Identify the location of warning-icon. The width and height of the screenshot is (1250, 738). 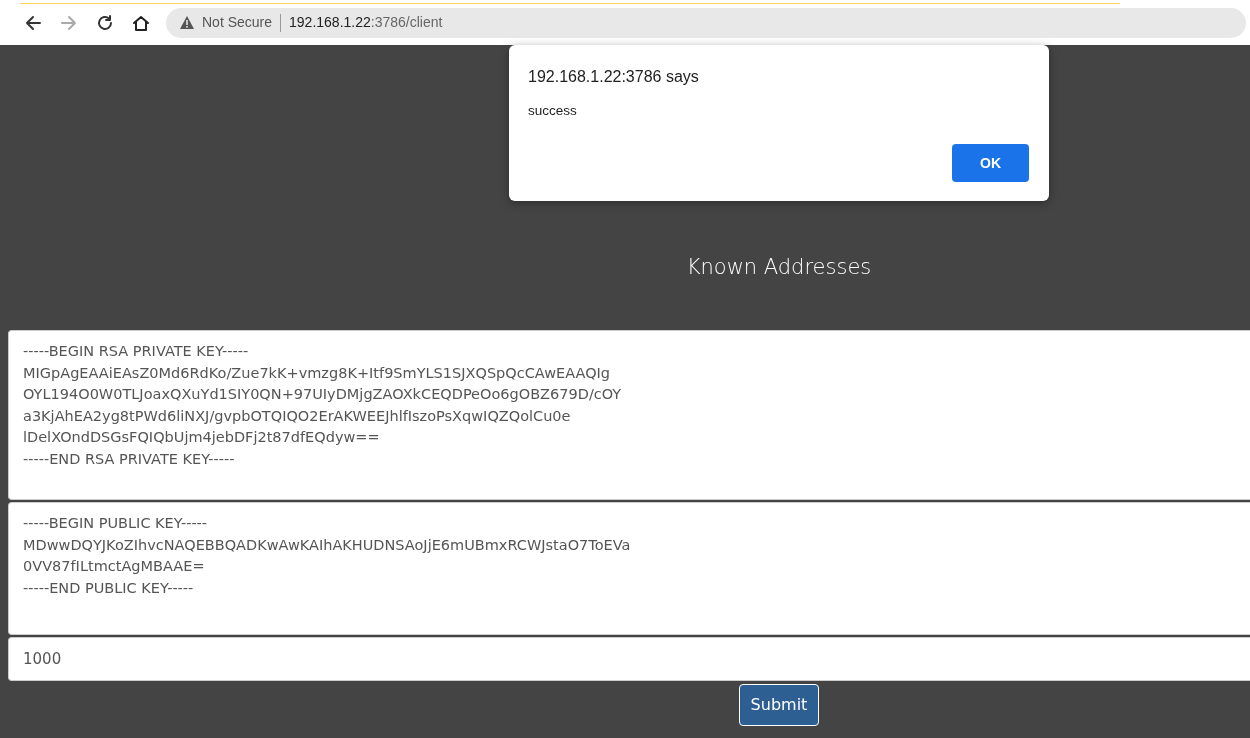
(187, 22).